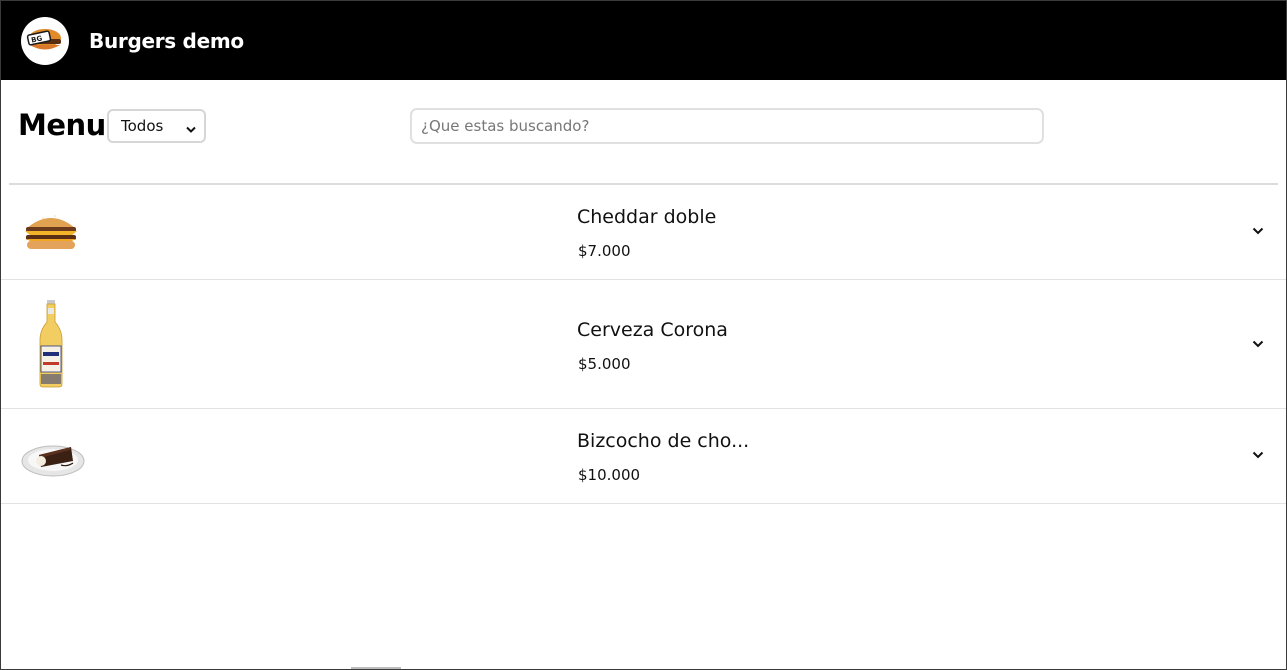  I want to click on cake-slice-image, so click(53, 461).